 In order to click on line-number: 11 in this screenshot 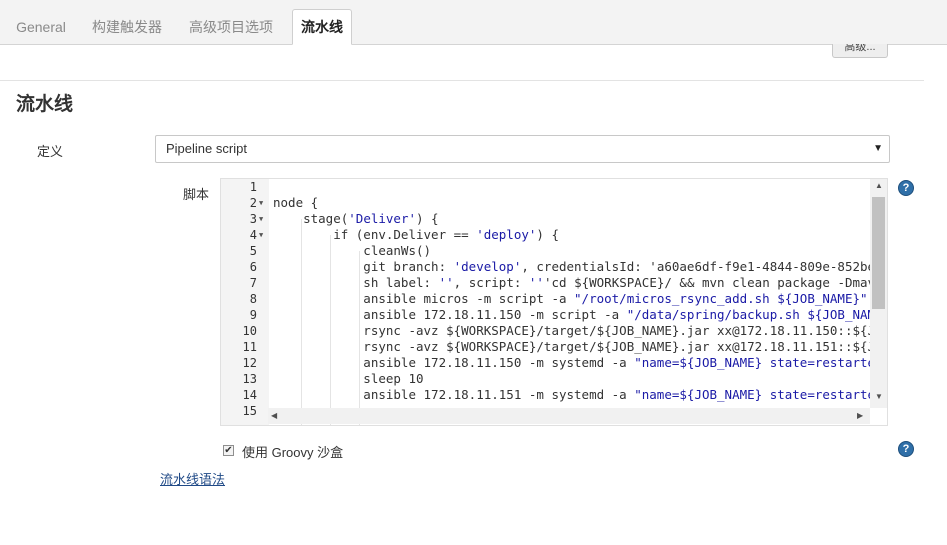, I will do `click(249, 347)`.